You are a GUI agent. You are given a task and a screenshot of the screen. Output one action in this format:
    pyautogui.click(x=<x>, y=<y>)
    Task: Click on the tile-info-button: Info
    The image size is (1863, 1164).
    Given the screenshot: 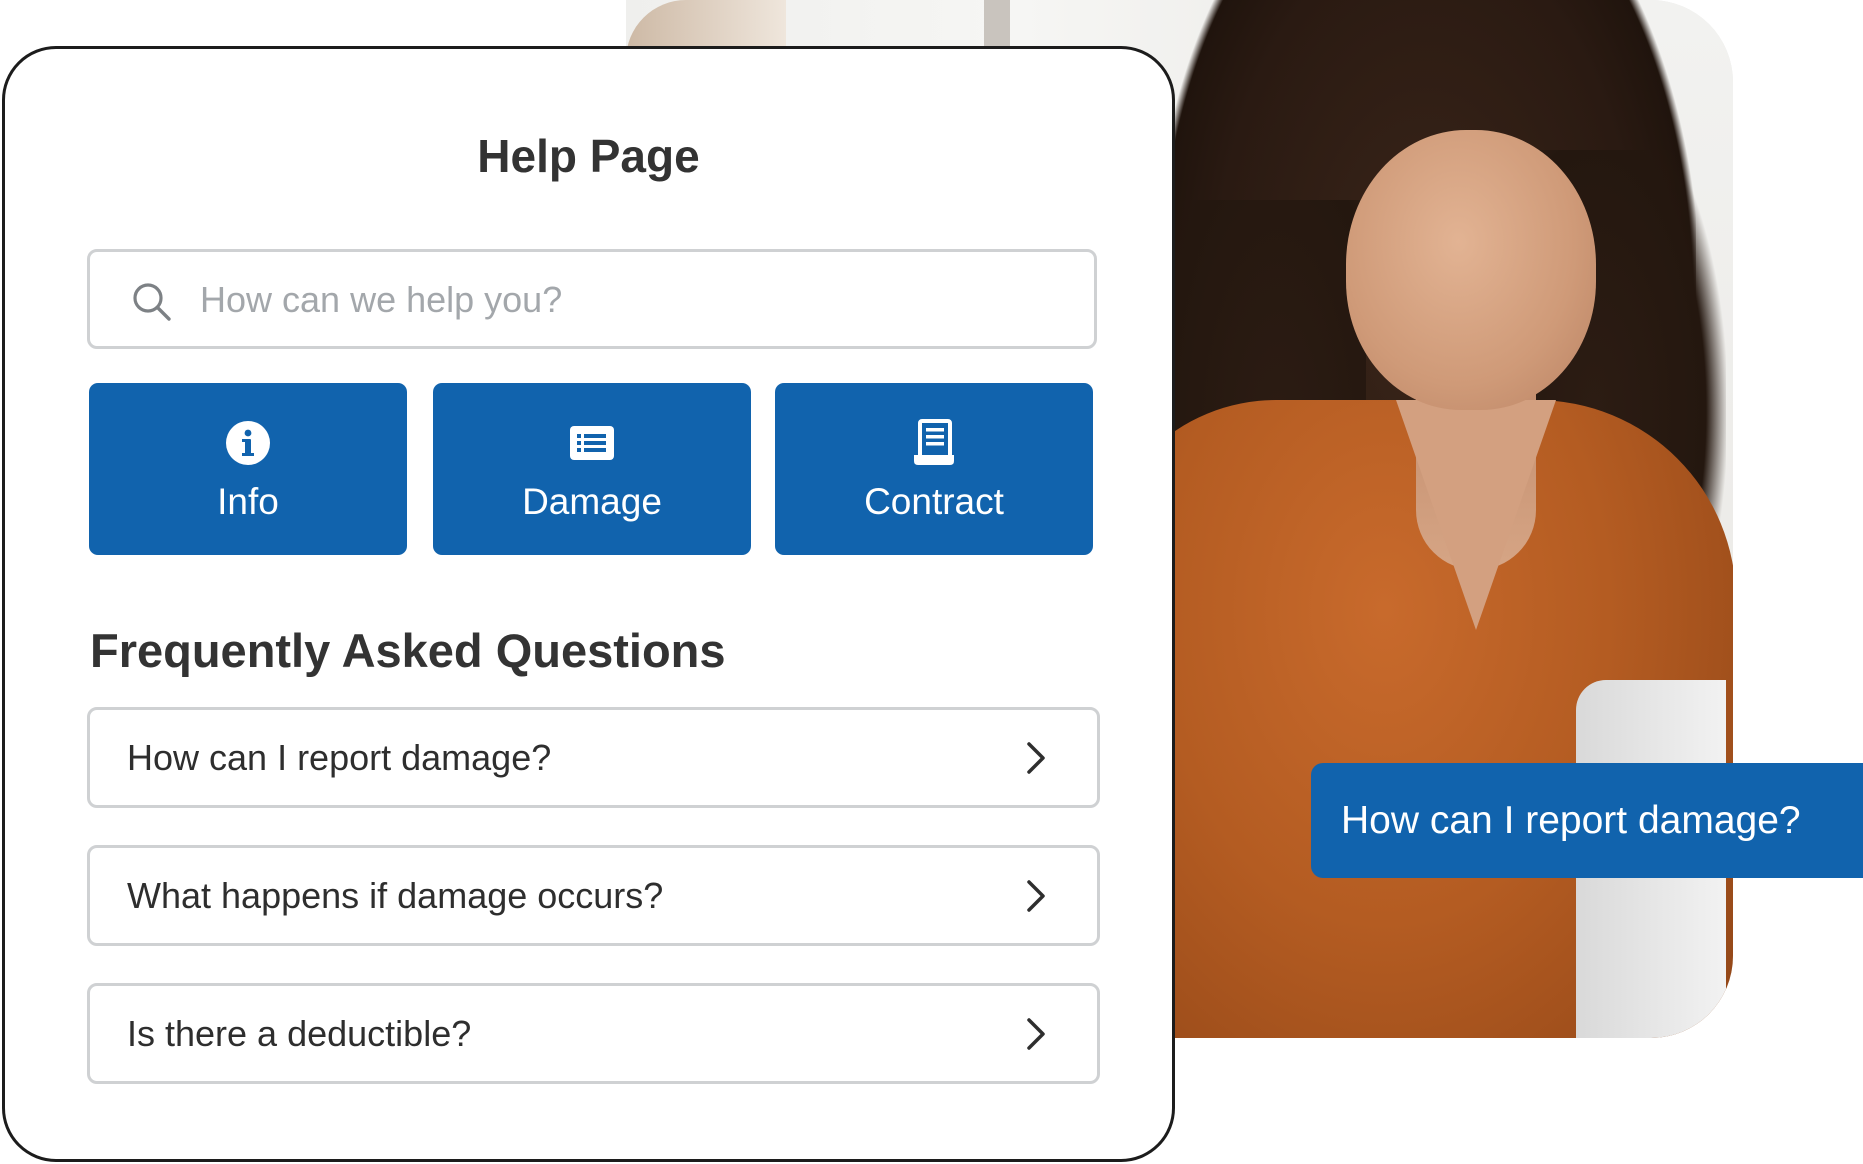 What is the action you would take?
    pyautogui.click(x=248, y=469)
    